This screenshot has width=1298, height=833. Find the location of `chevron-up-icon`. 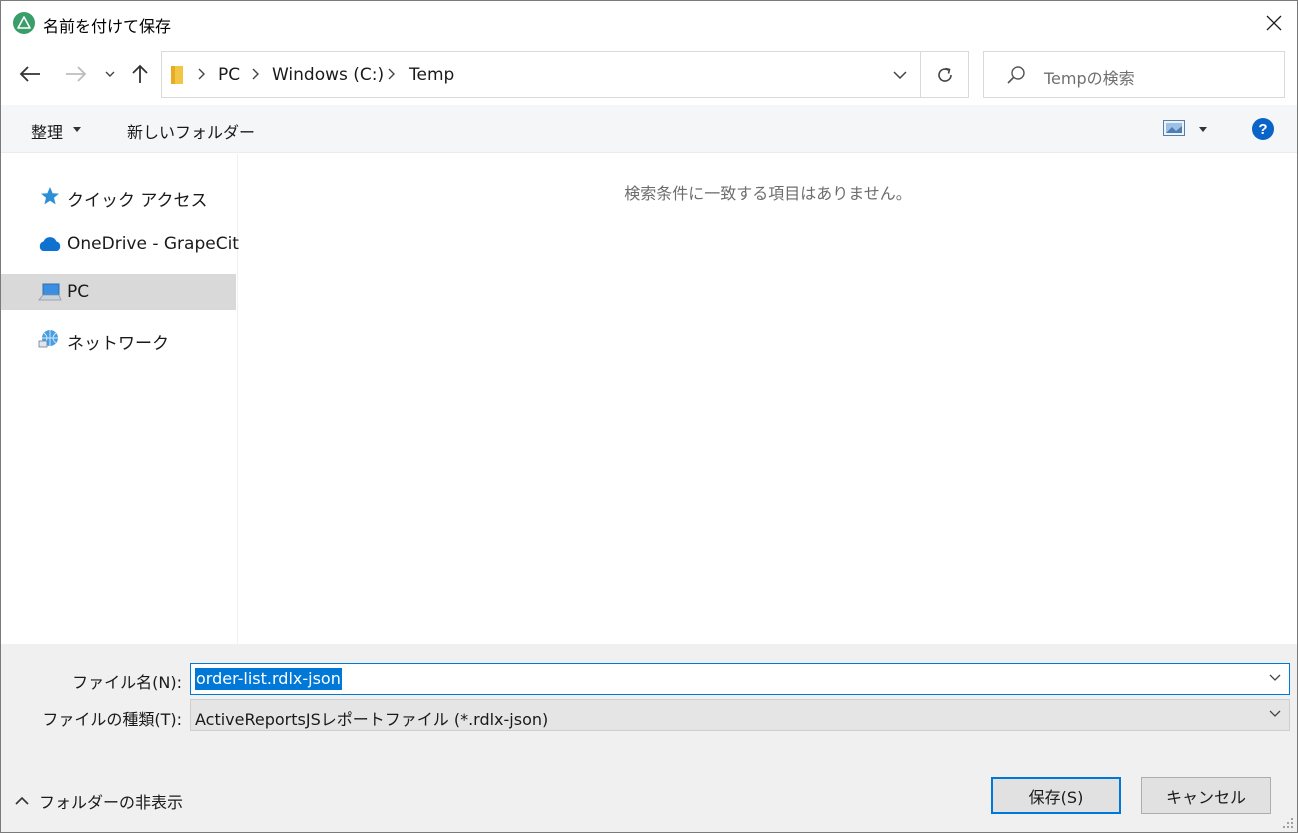

chevron-up-icon is located at coordinates (22, 801).